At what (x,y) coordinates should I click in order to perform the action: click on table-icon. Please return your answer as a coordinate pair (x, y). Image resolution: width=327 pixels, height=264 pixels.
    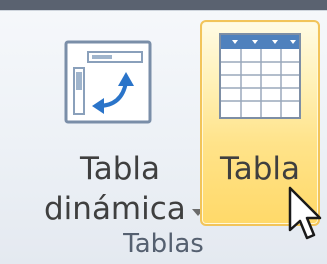
    Looking at the image, I should click on (260, 76).